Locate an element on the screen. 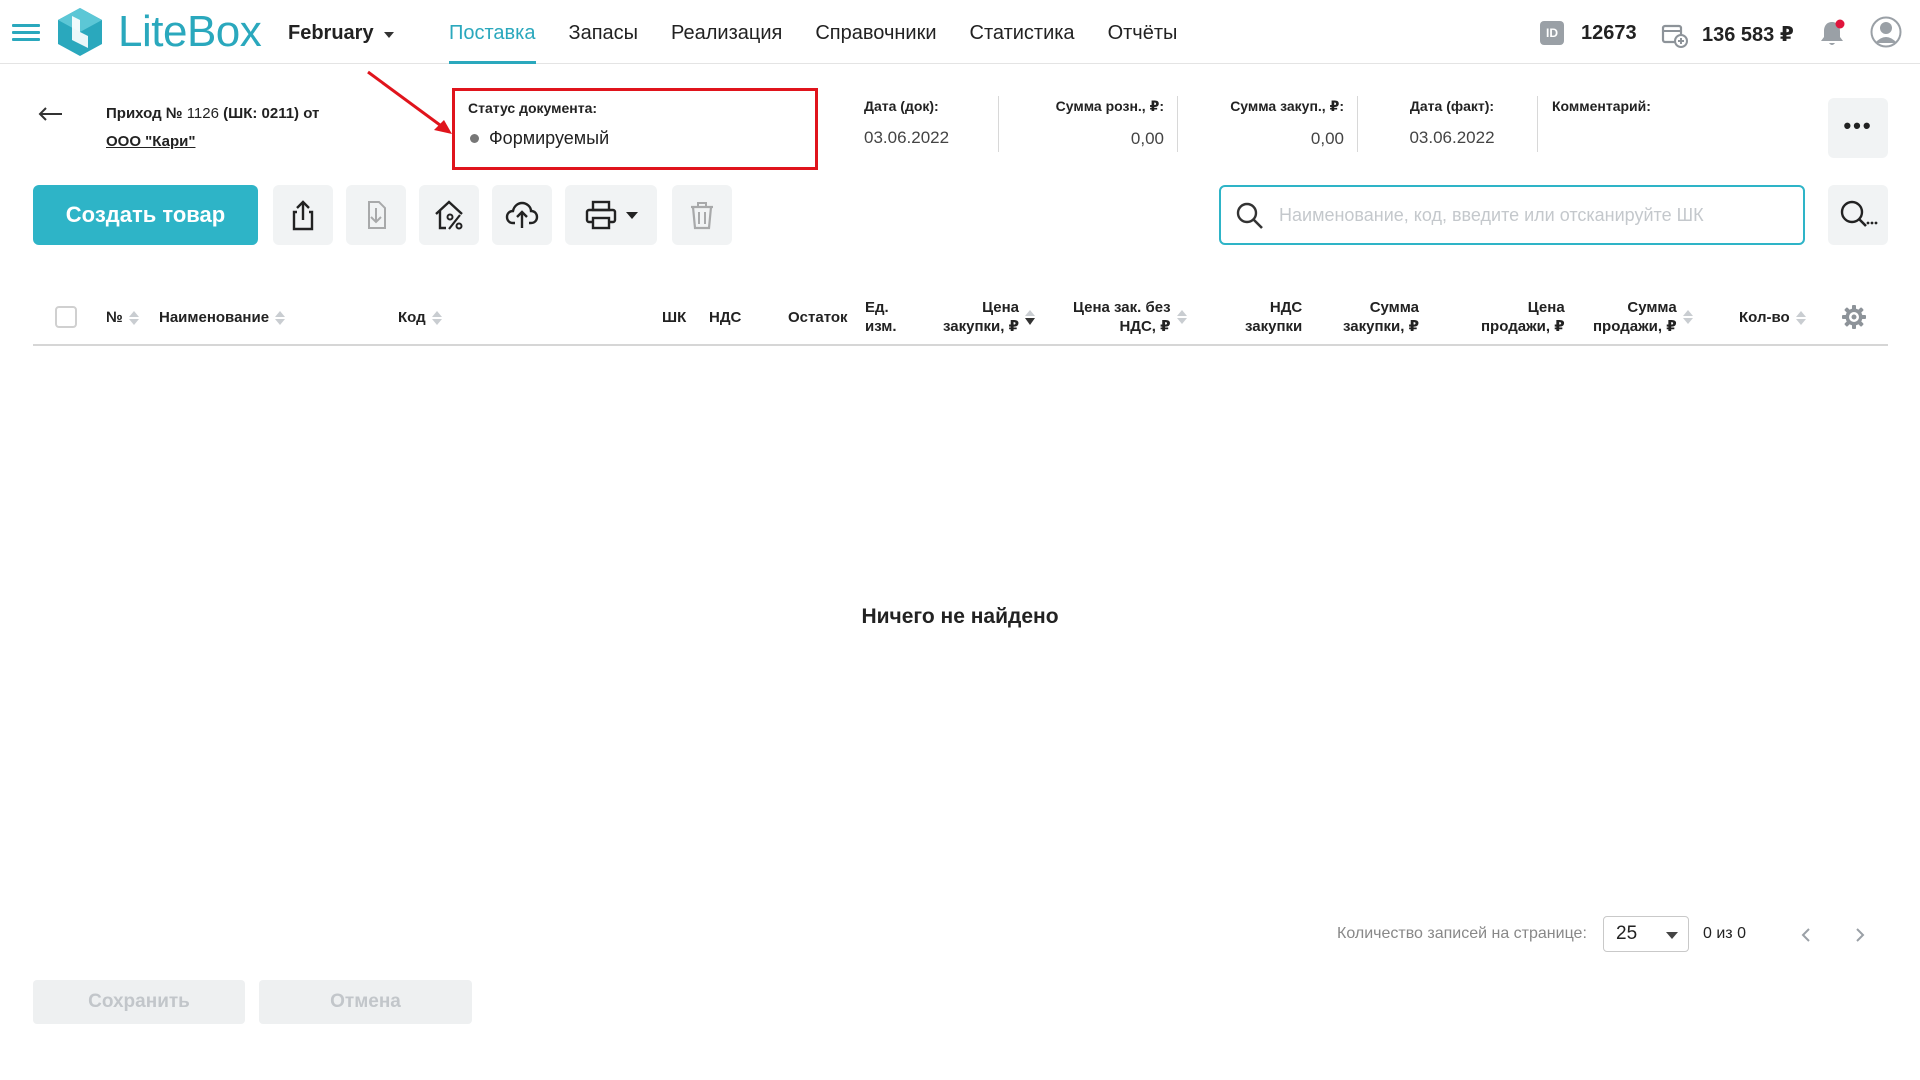 This screenshot has width=1920, height=1080. column-label: НДС, ₽ is located at coordinates (1145, 326).